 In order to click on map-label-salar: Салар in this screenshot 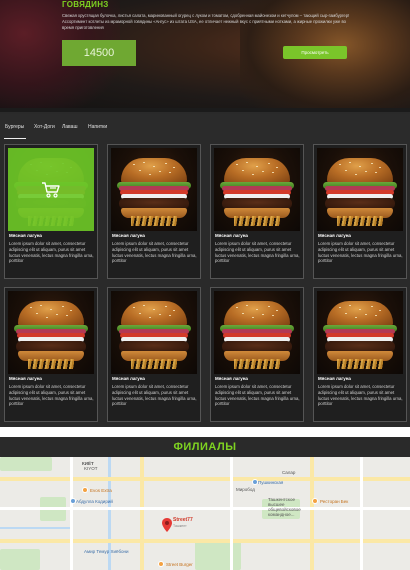, I will do `click(289, 472)`.